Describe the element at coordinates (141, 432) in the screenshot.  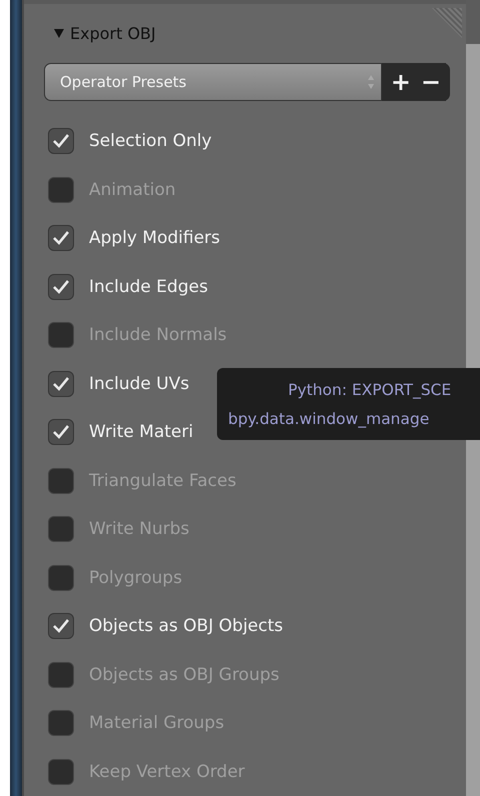
I see `option-label: Write Materi` at that location.